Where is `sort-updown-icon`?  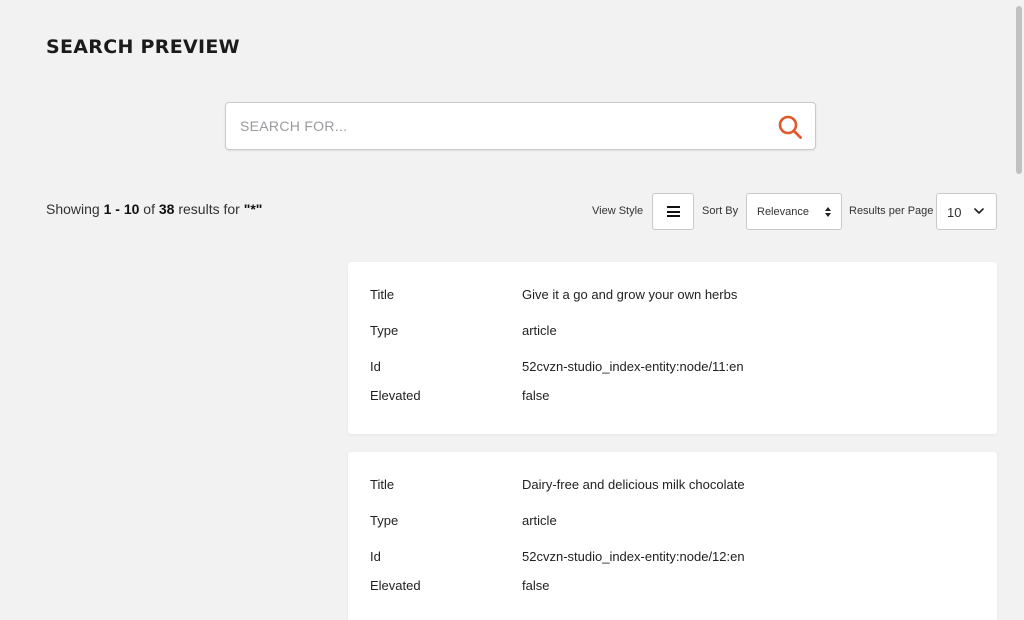 sort-updown-icon is located at coordinates (828, 212).